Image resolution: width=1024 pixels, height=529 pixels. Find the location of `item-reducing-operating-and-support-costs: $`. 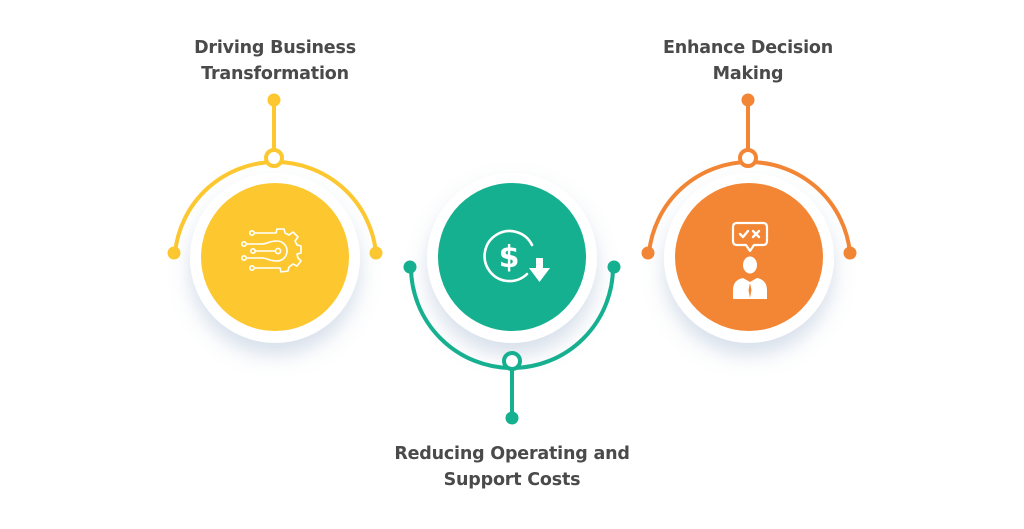

item-reducing-operating-and-support-costs: $ is located at coordinates (512, 299).